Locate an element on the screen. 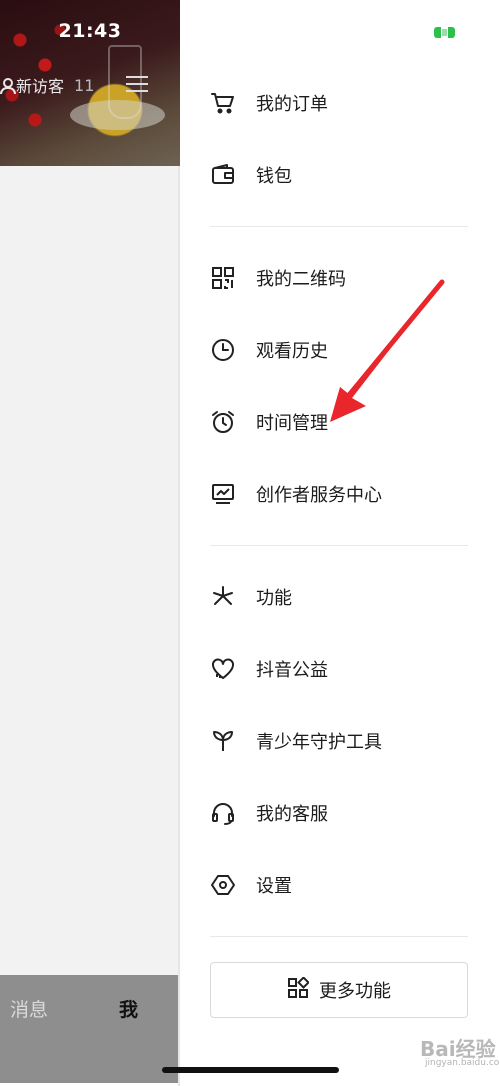 Image resolution: width=500 pixels, height=1086 pixels. menu-label: 功能 is located at coordinates (274, 598).